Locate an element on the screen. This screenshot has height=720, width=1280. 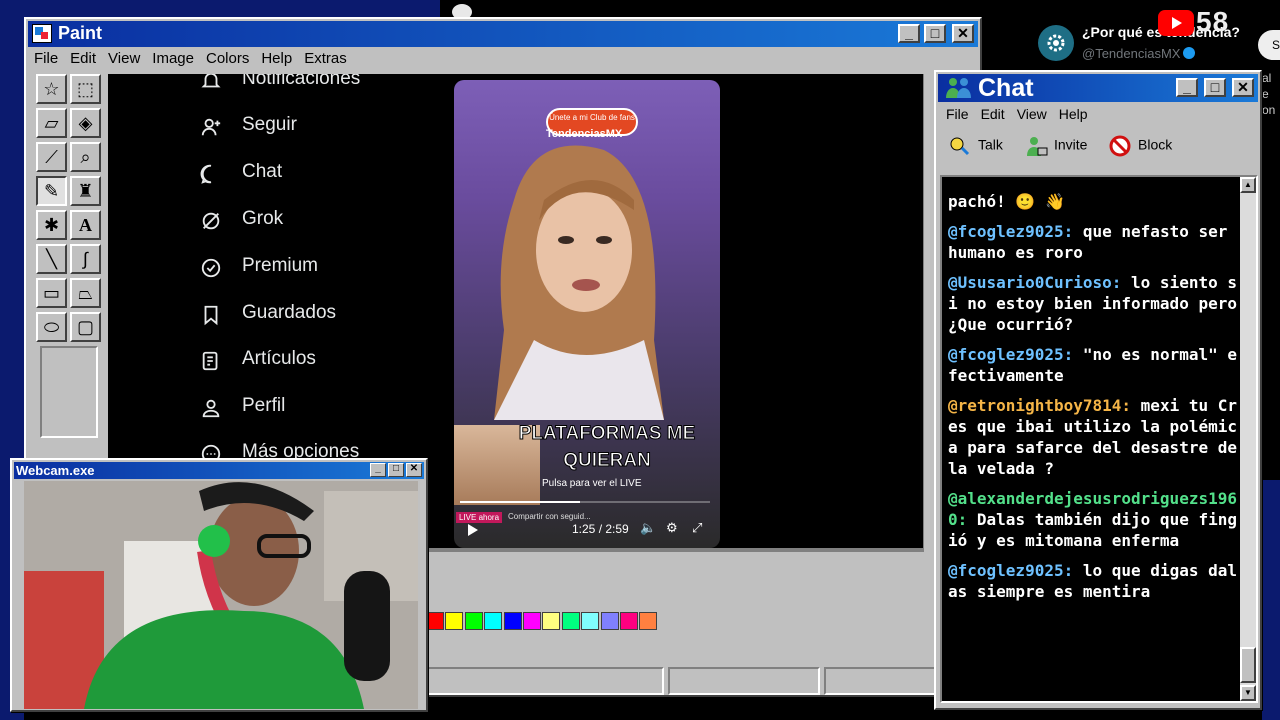
fullscreen-icon: ⤢ is located at coordinates (700, 528).